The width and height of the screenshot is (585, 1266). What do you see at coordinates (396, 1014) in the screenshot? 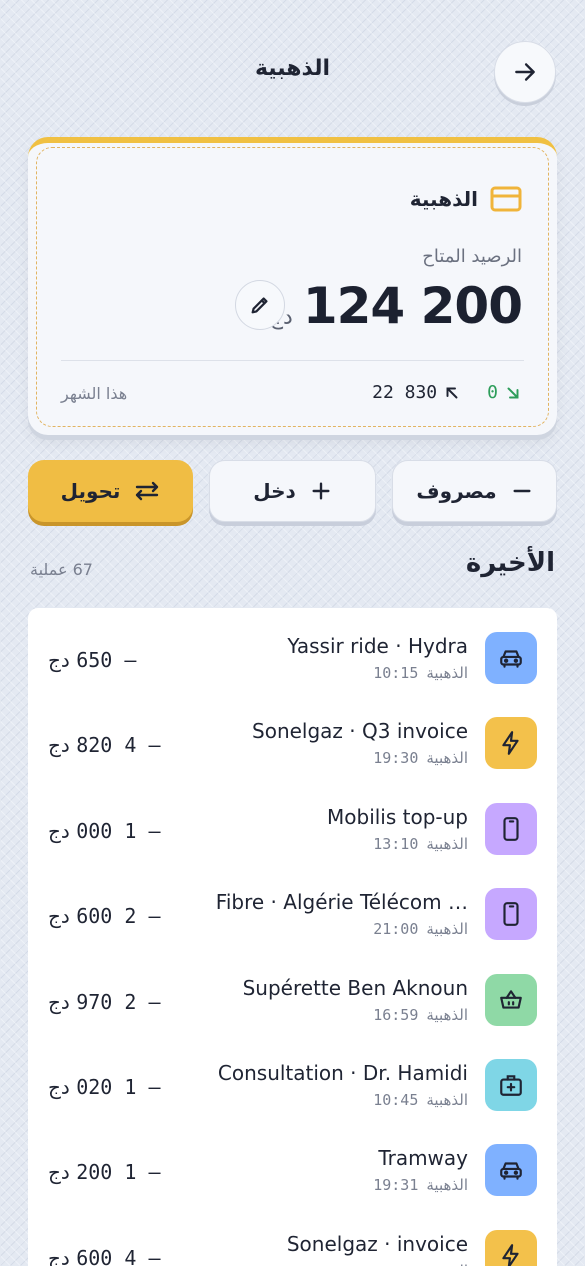
I see `transaction-time: 16:59` at bounding box center [396, 1014].